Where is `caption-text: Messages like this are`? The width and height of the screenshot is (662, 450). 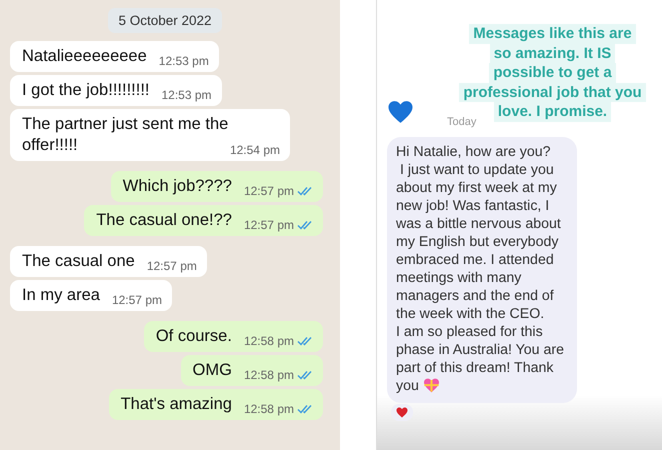
caption-text: Messages like this are is located at coordinates (552, 34).